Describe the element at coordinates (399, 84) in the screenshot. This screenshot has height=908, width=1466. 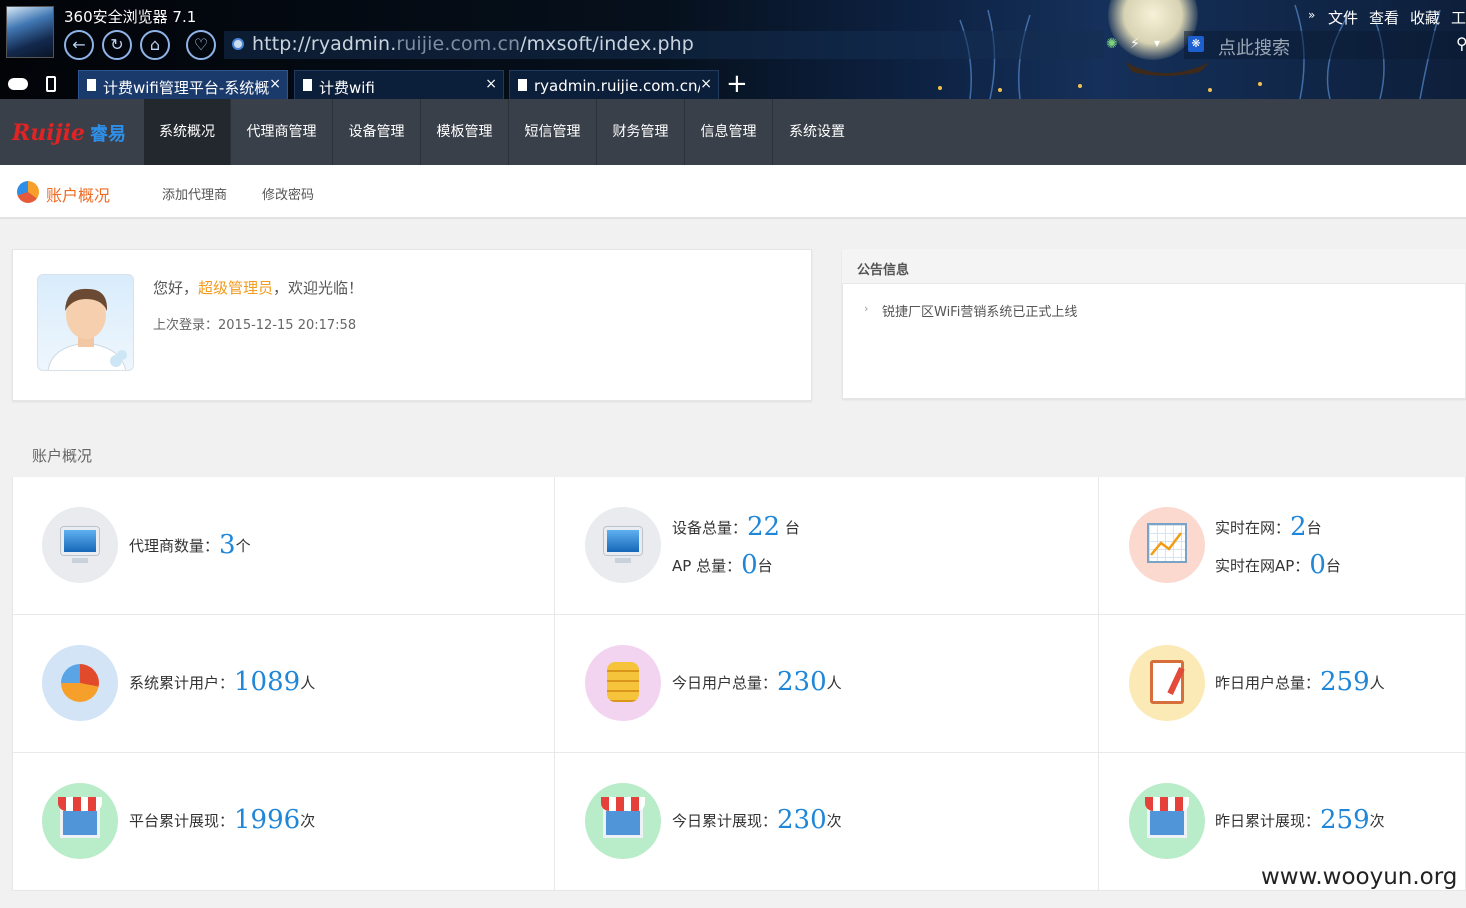
I see `browser-tab: 计费wifi ×` at that location.